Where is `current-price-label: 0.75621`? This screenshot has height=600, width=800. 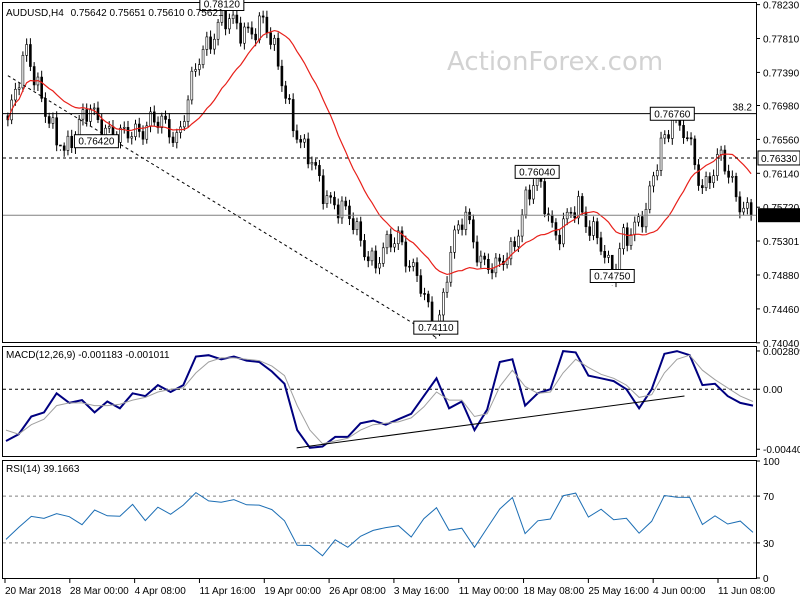 current-price-label: 0.75621 is located at coordinates (779, 216).